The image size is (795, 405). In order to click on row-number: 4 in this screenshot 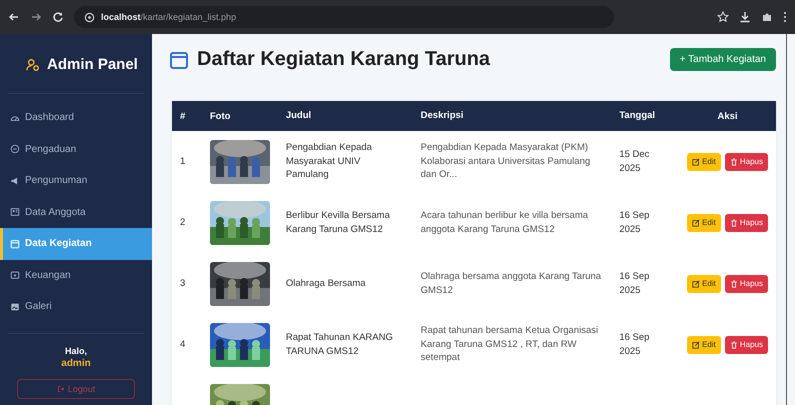, I will do `click(183, 344)`.